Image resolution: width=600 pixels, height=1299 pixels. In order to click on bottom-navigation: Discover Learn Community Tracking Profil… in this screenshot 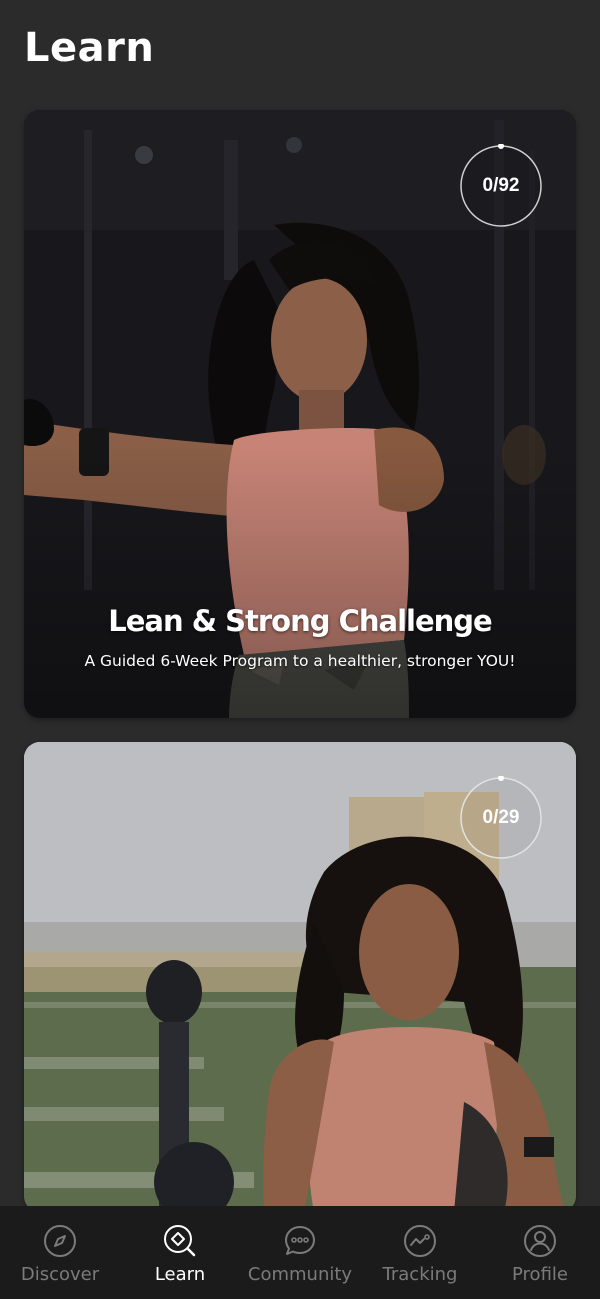, I will do `click(300, 1252)`.